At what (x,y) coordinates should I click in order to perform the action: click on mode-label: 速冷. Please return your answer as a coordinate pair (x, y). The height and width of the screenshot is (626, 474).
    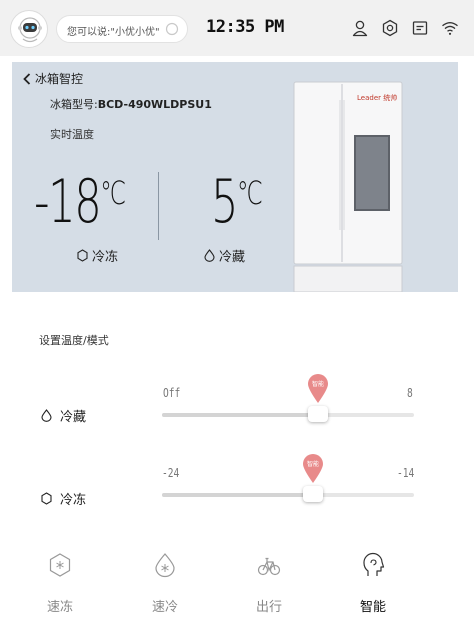
    Looking at the image, I should click on (164, 607).